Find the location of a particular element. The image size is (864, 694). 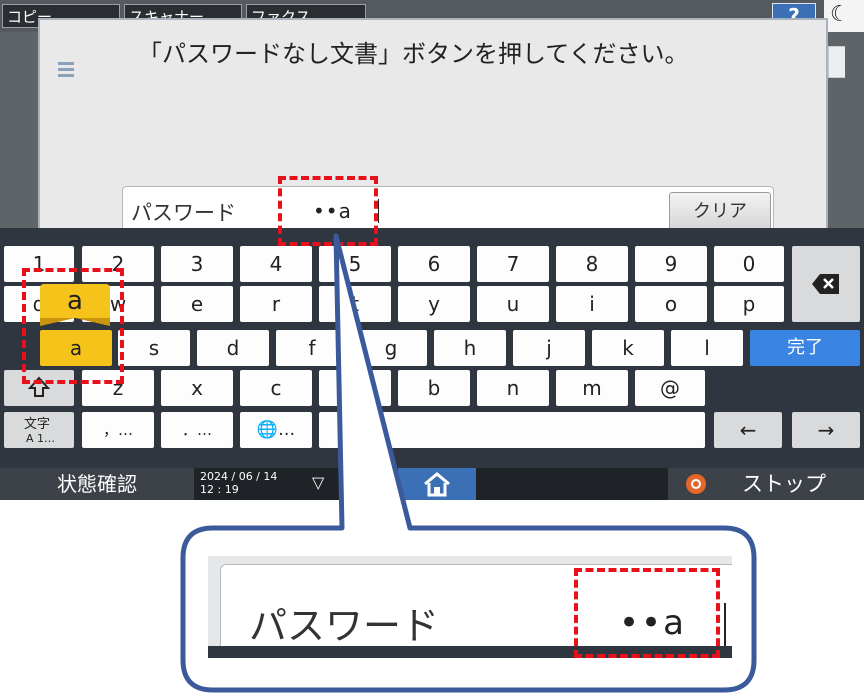

zoom-text-caret is located at coordinates (725, 625).